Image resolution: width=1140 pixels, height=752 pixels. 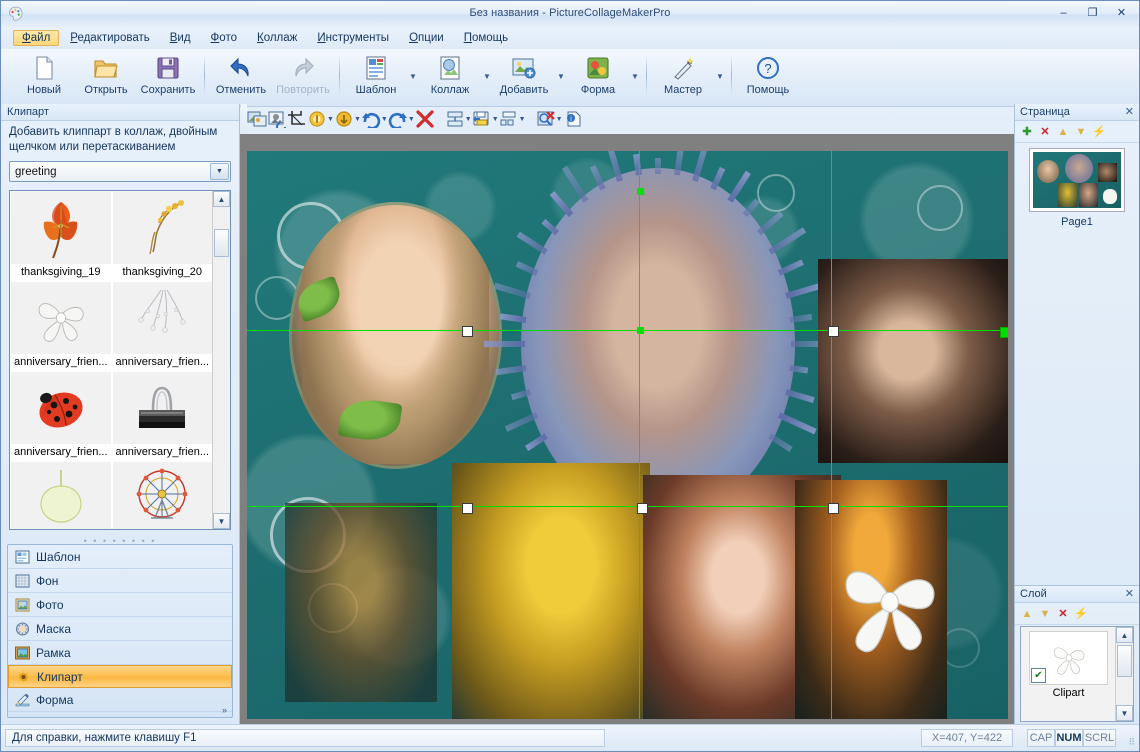 I want to click on toolbar-button-collage: Коллаж, so click(x=450, y=78).